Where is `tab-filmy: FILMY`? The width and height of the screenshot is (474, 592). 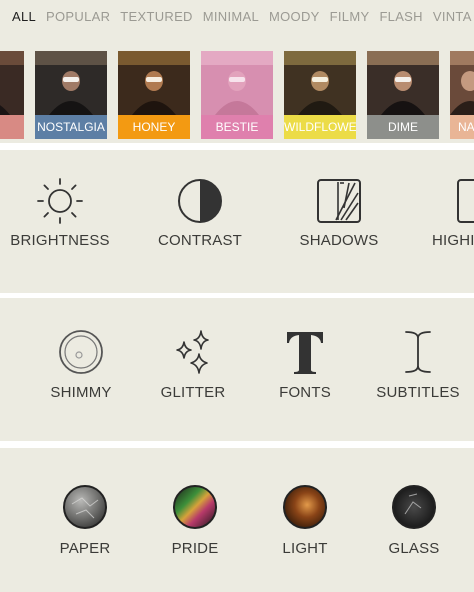
tab-filmy: FILMY is located at coordinates (350, 16).